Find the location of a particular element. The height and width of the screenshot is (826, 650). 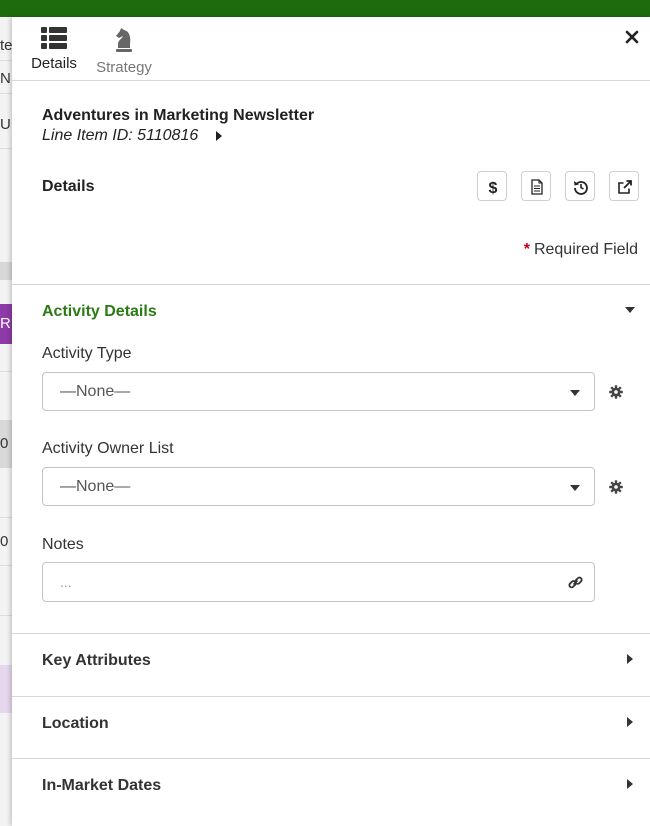

list-icon is located at coordinates (54, 38).